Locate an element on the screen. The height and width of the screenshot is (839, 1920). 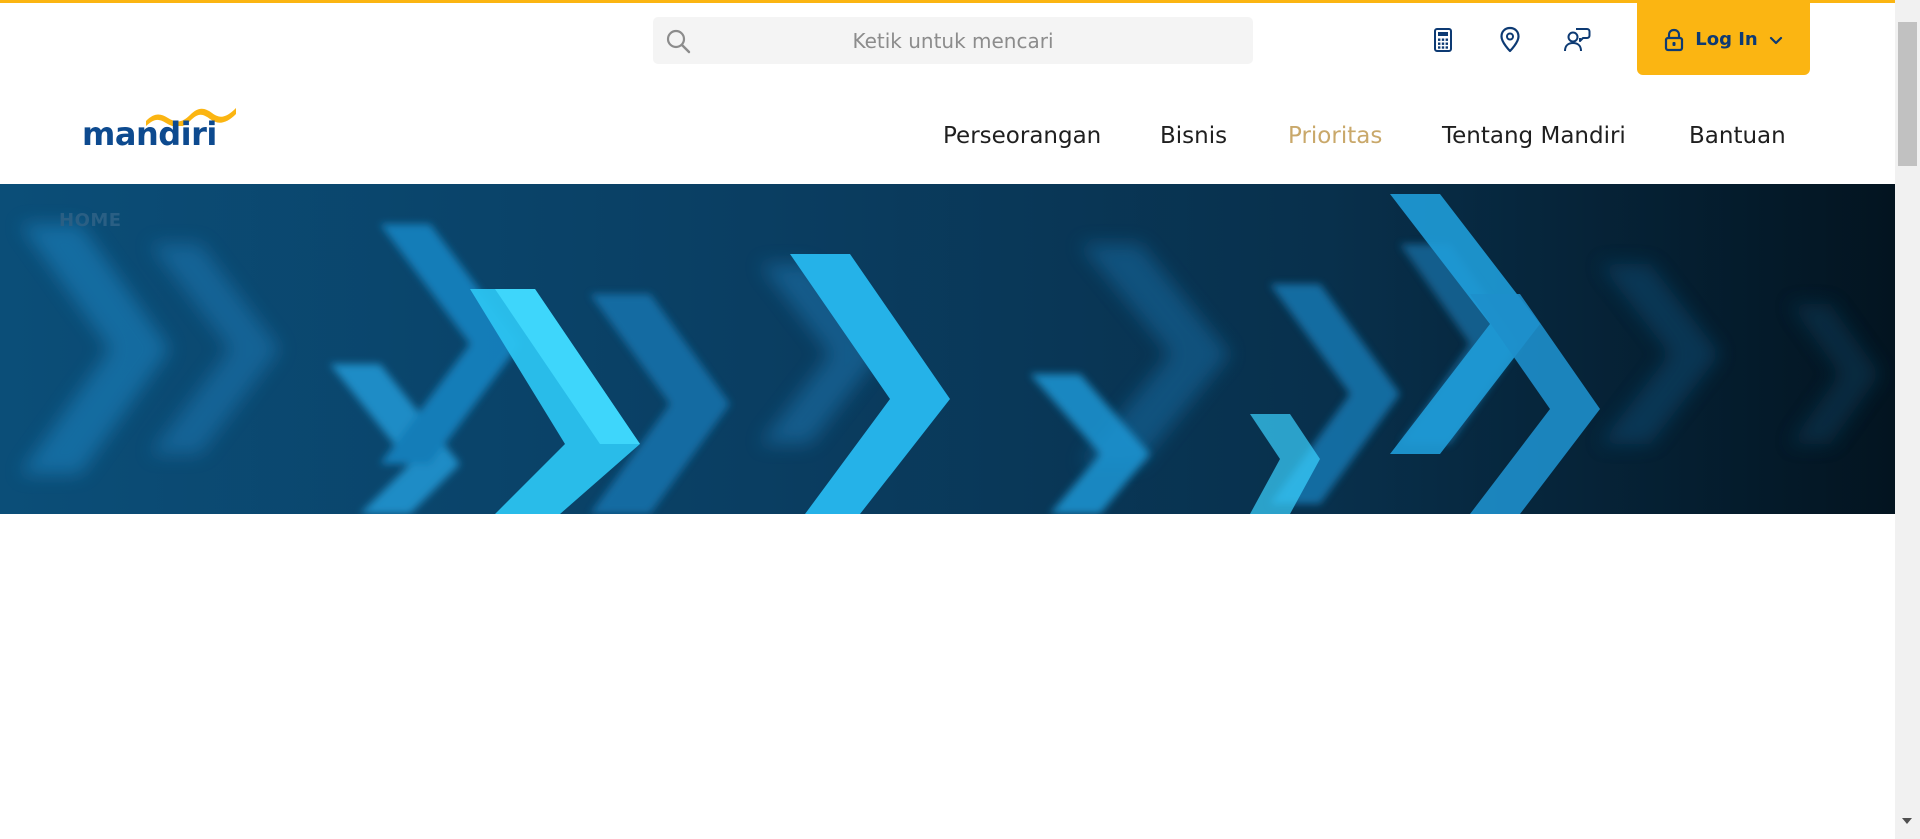
customer-support-icon is located at coordinates (1577, 40).